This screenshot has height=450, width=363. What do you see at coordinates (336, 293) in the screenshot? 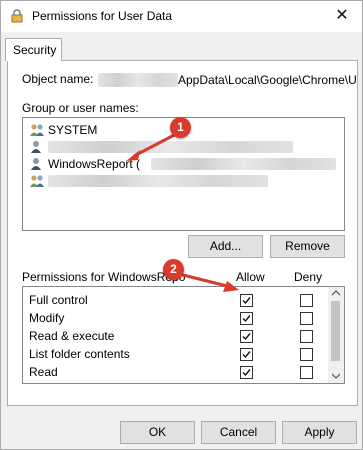
I see `chevron-up-icon` at bounding box center [336, 293].